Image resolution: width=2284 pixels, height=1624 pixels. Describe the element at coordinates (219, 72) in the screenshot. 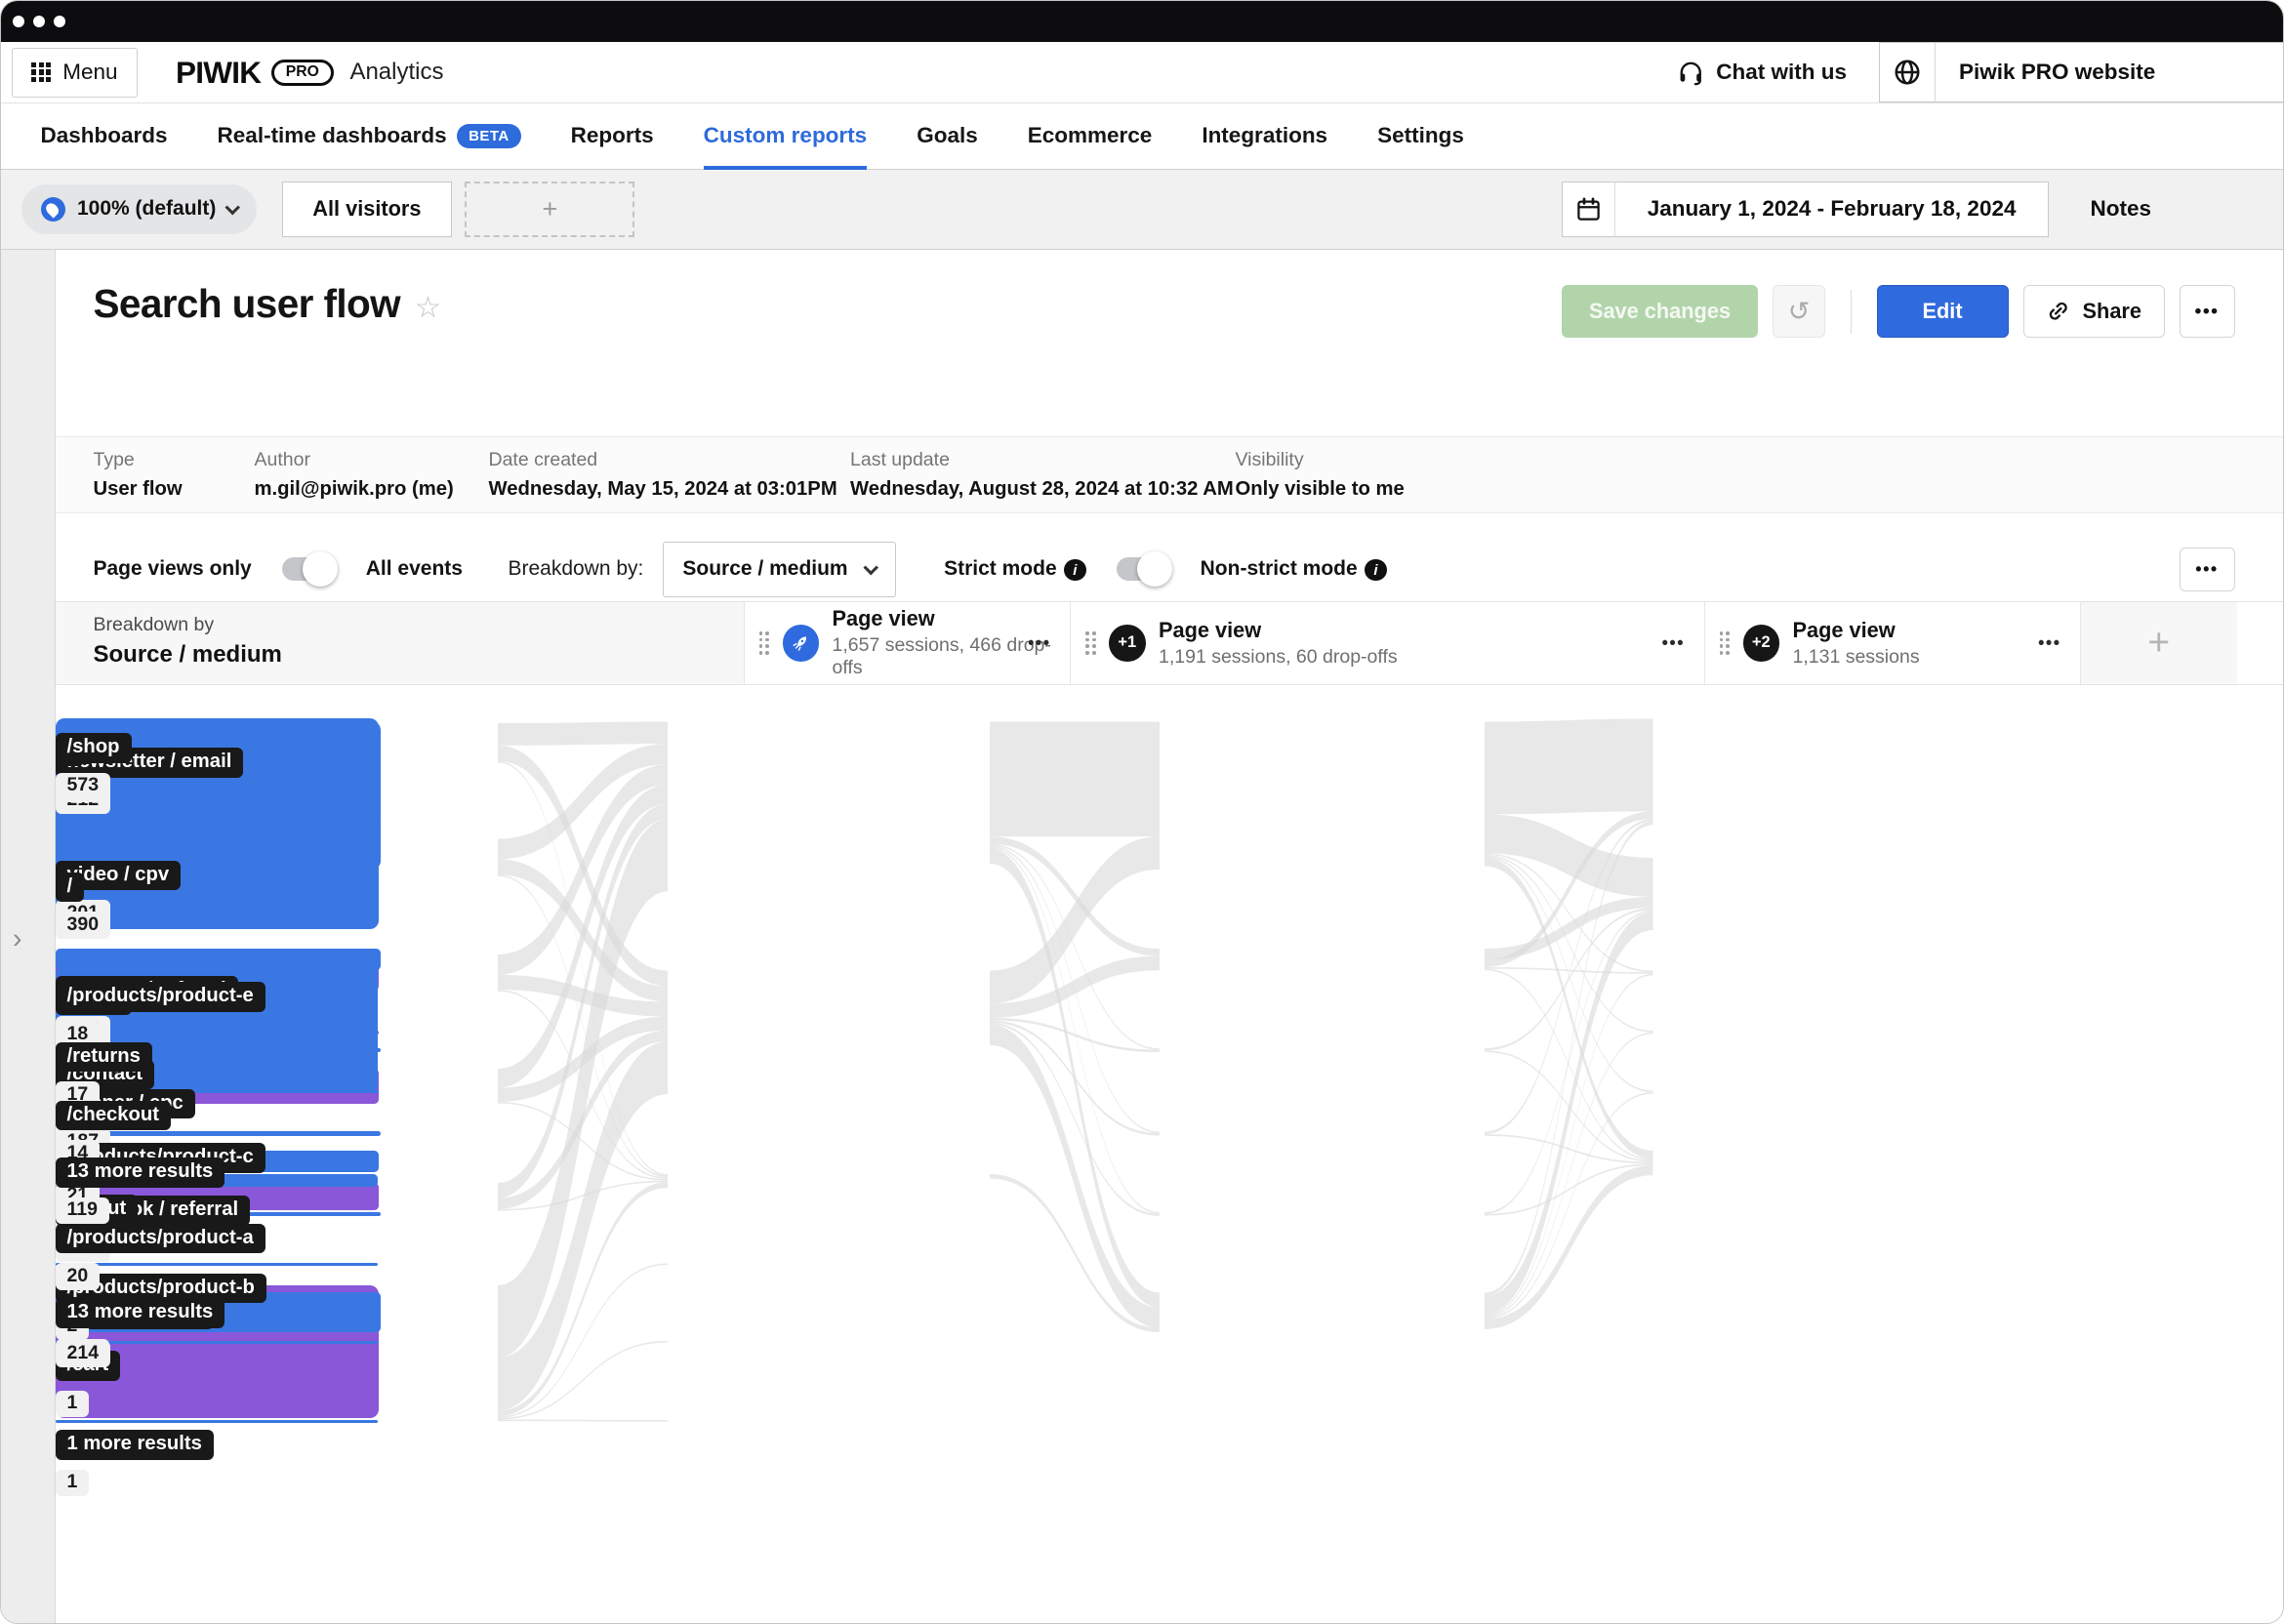

I see `brand-piwik: PIWIK` at that location.